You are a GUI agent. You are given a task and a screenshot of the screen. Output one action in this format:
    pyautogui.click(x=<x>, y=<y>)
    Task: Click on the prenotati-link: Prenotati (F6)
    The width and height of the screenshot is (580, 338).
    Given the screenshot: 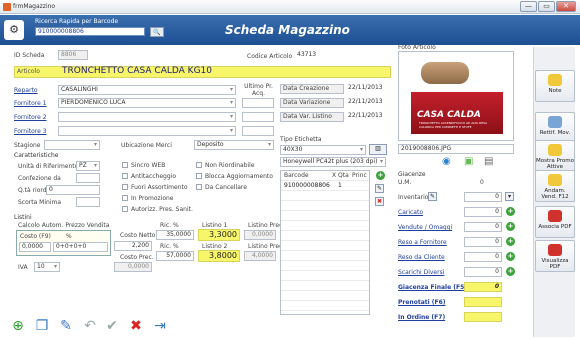 What is the action you would take?
    pyautogui.click(x=422, y=302)
    